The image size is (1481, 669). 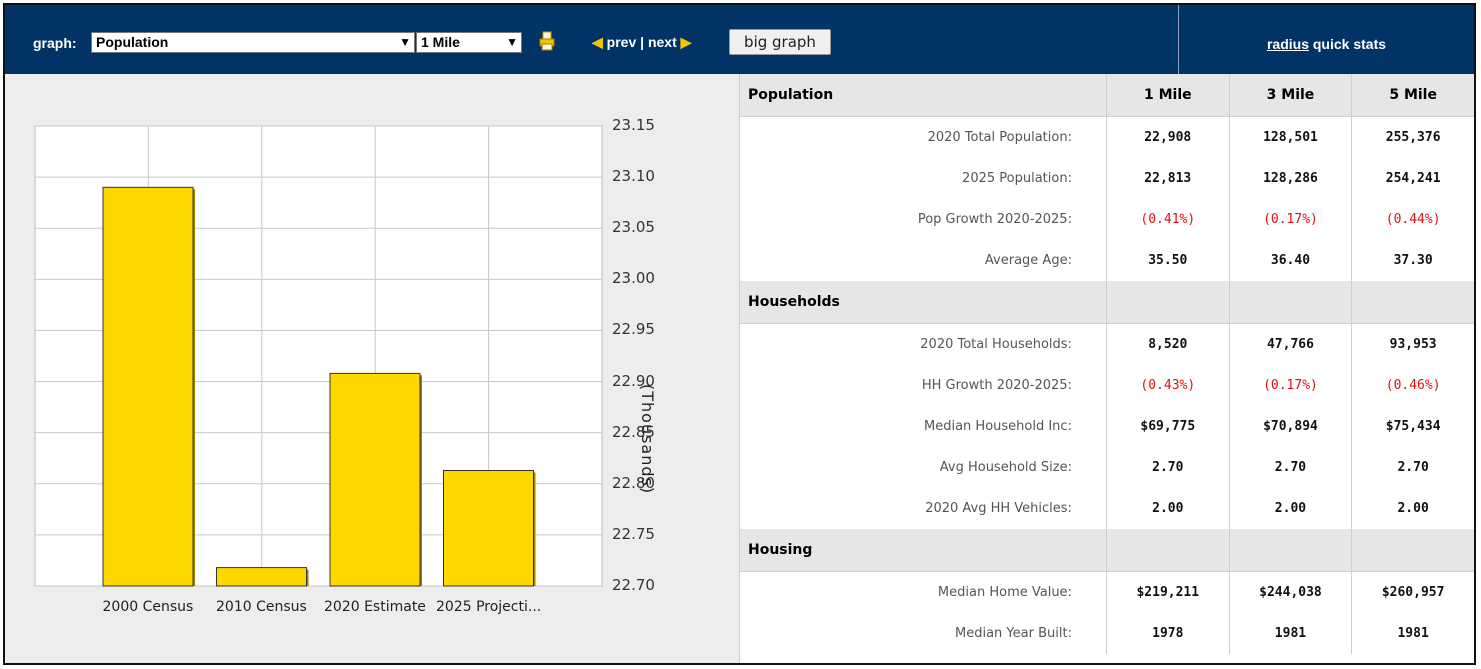 What do you see at coordinates (1412, 219) in the screenshot?
I see `row-value: (0.44%)` at bounding box center [1412, 219].